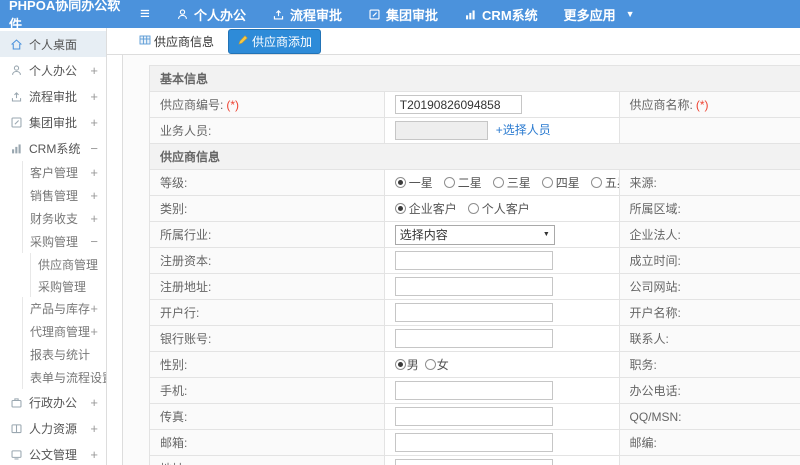  What do you see at coordinates (473, 286) in the screenshot?
I see `registered-address-input` at bounding box center [473, 286].